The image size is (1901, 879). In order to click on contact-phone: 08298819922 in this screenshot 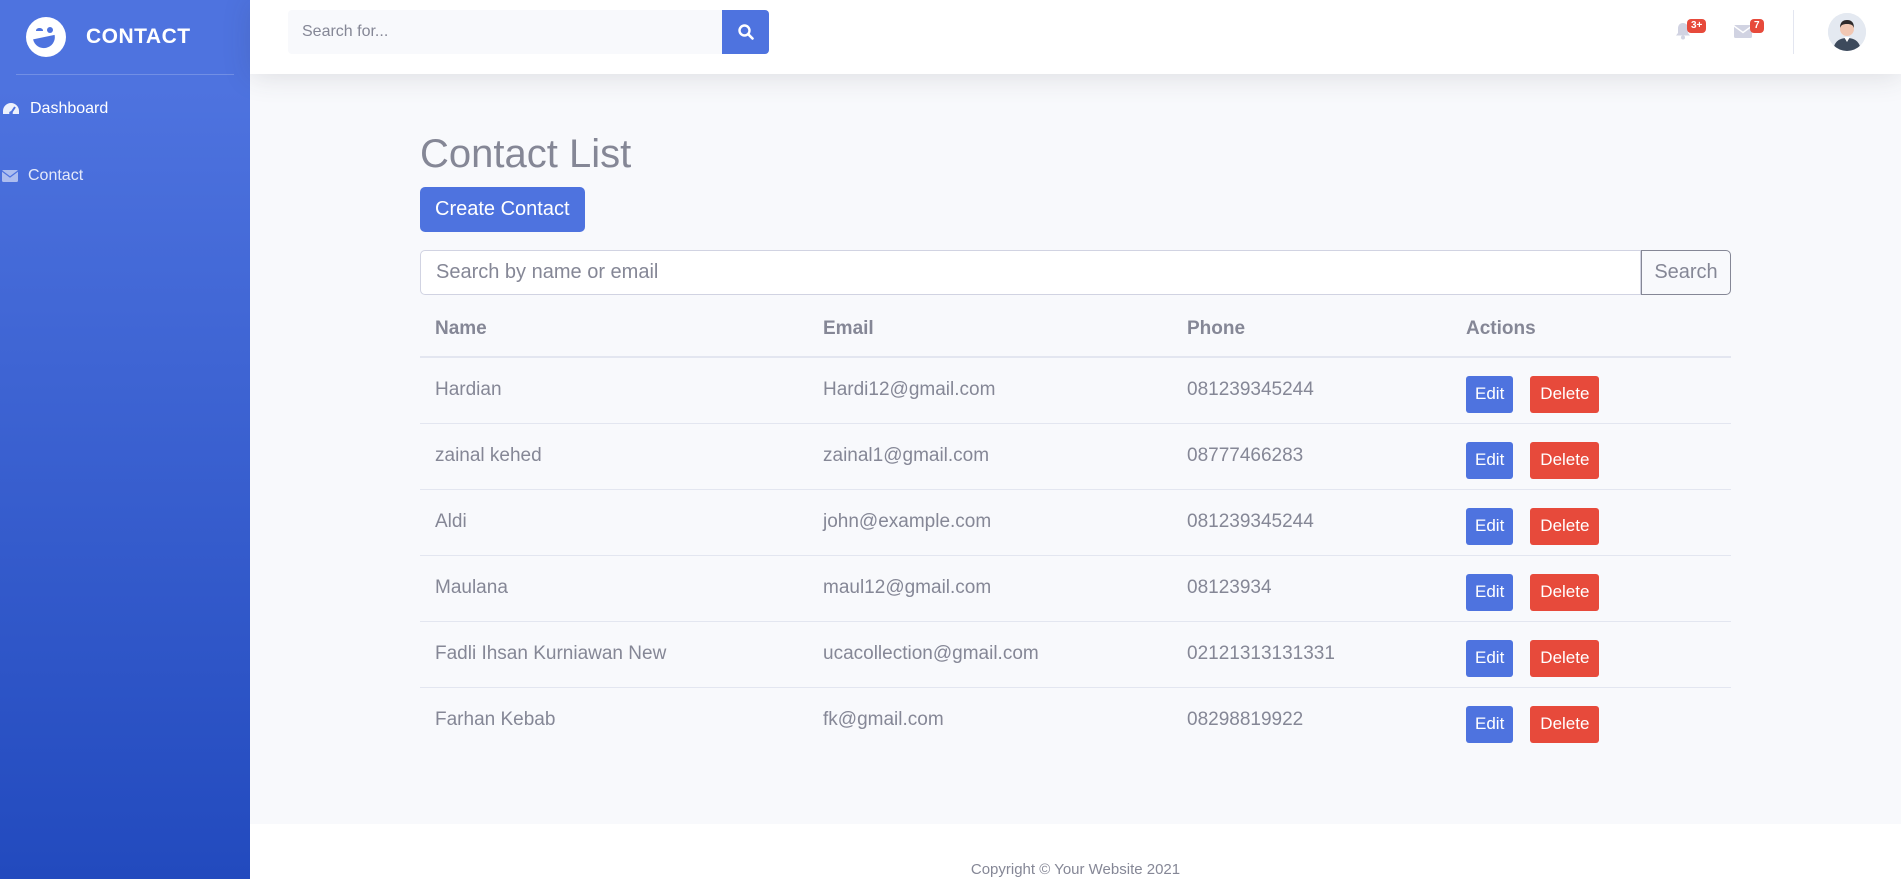, I will do `click(1245, 720)`.